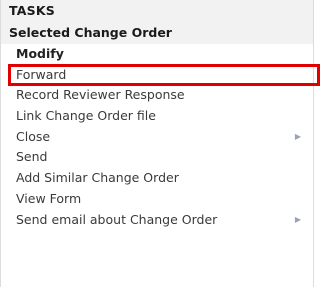 The image size is (322, 287). I want to click on menu-item-modify: Modify, so click(157, 54).